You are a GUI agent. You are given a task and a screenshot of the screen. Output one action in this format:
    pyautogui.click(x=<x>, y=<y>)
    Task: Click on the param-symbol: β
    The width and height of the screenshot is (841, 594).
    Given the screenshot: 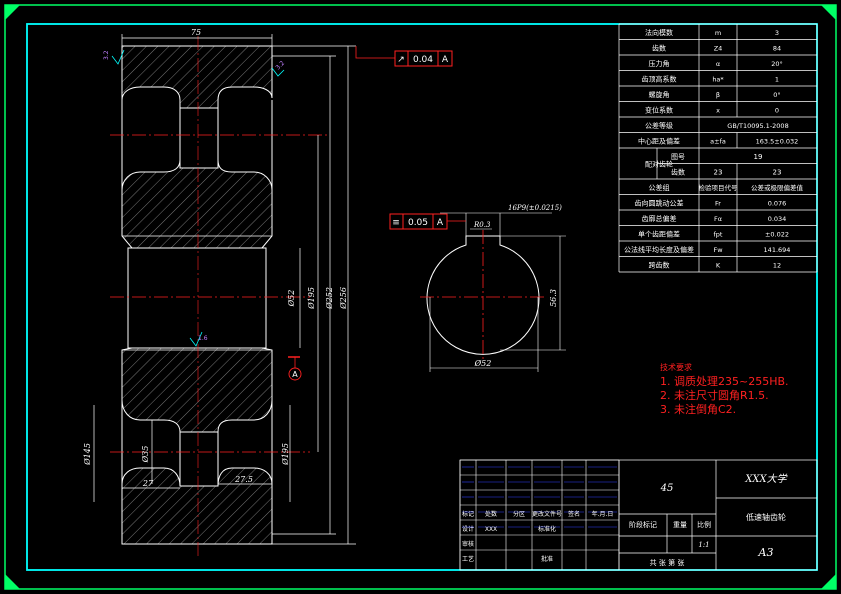 What is the action you would take?
    pyautogui.click(x=718, y=95)
    